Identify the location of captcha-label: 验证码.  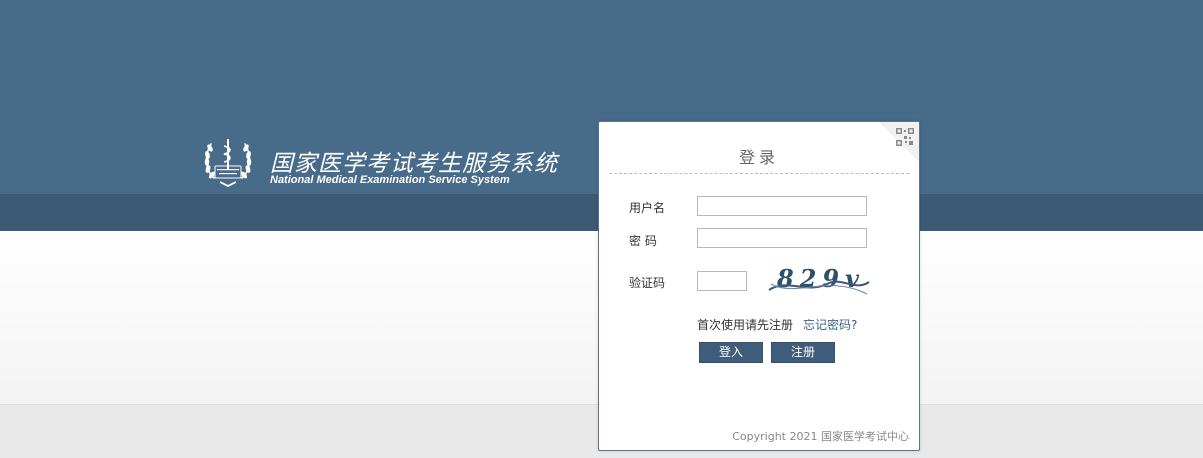
(647, 283).